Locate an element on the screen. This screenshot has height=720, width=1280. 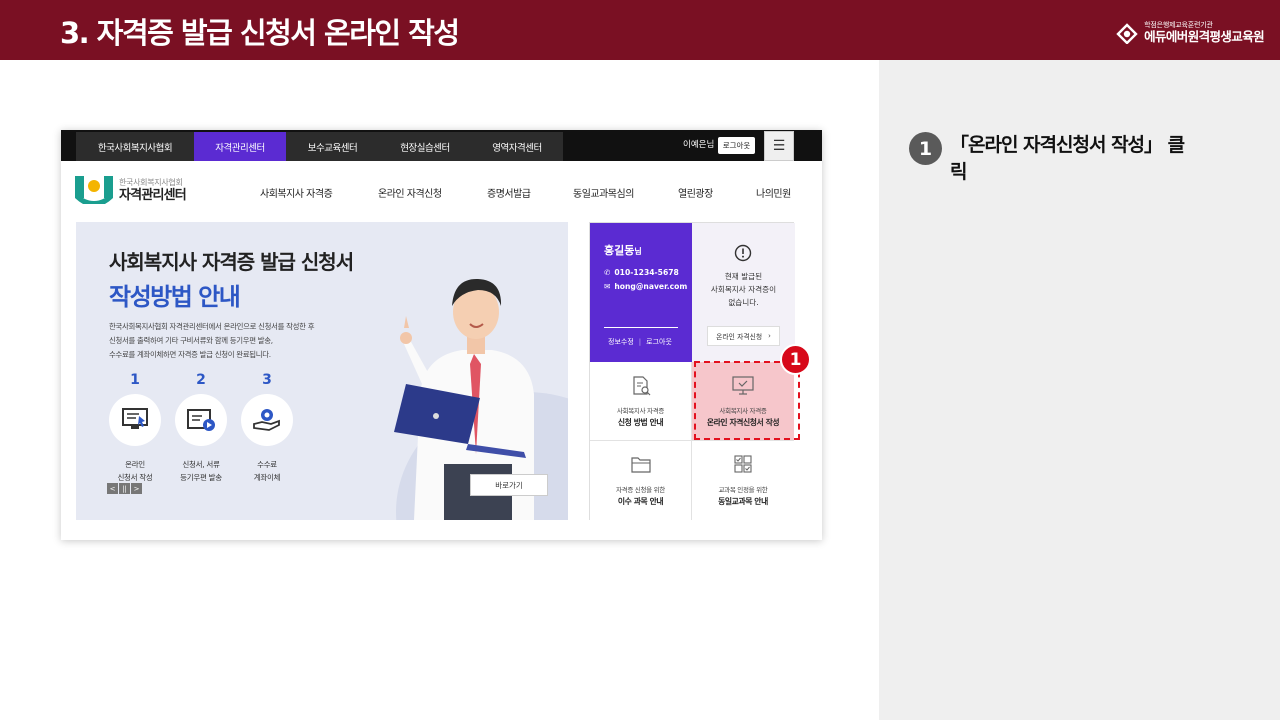
banner-subtitle: 작성방법 안내 is located at coordinates (175, 297).